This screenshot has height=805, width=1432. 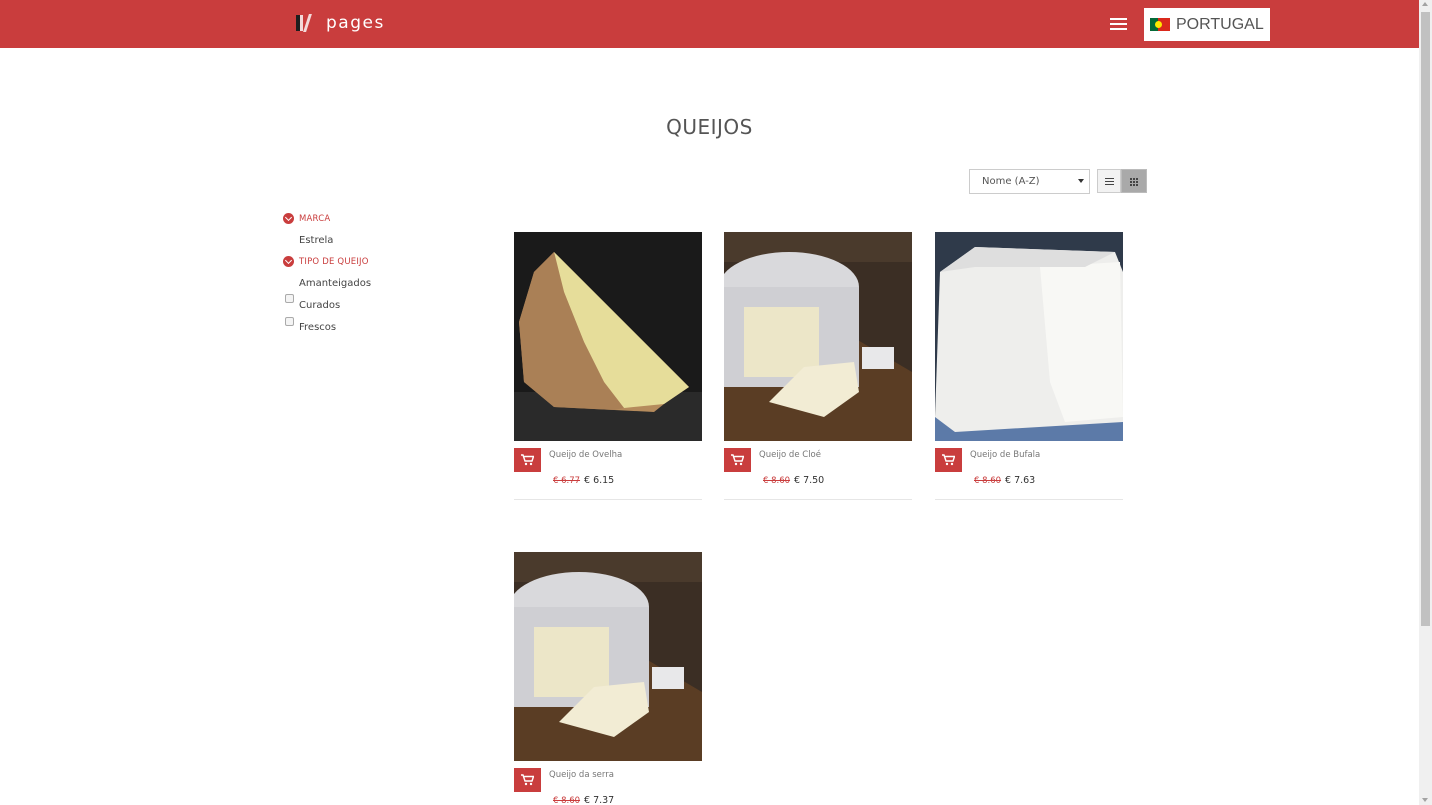 I want to click on page-title: QUEIJOS, so click(x=709, y=127).